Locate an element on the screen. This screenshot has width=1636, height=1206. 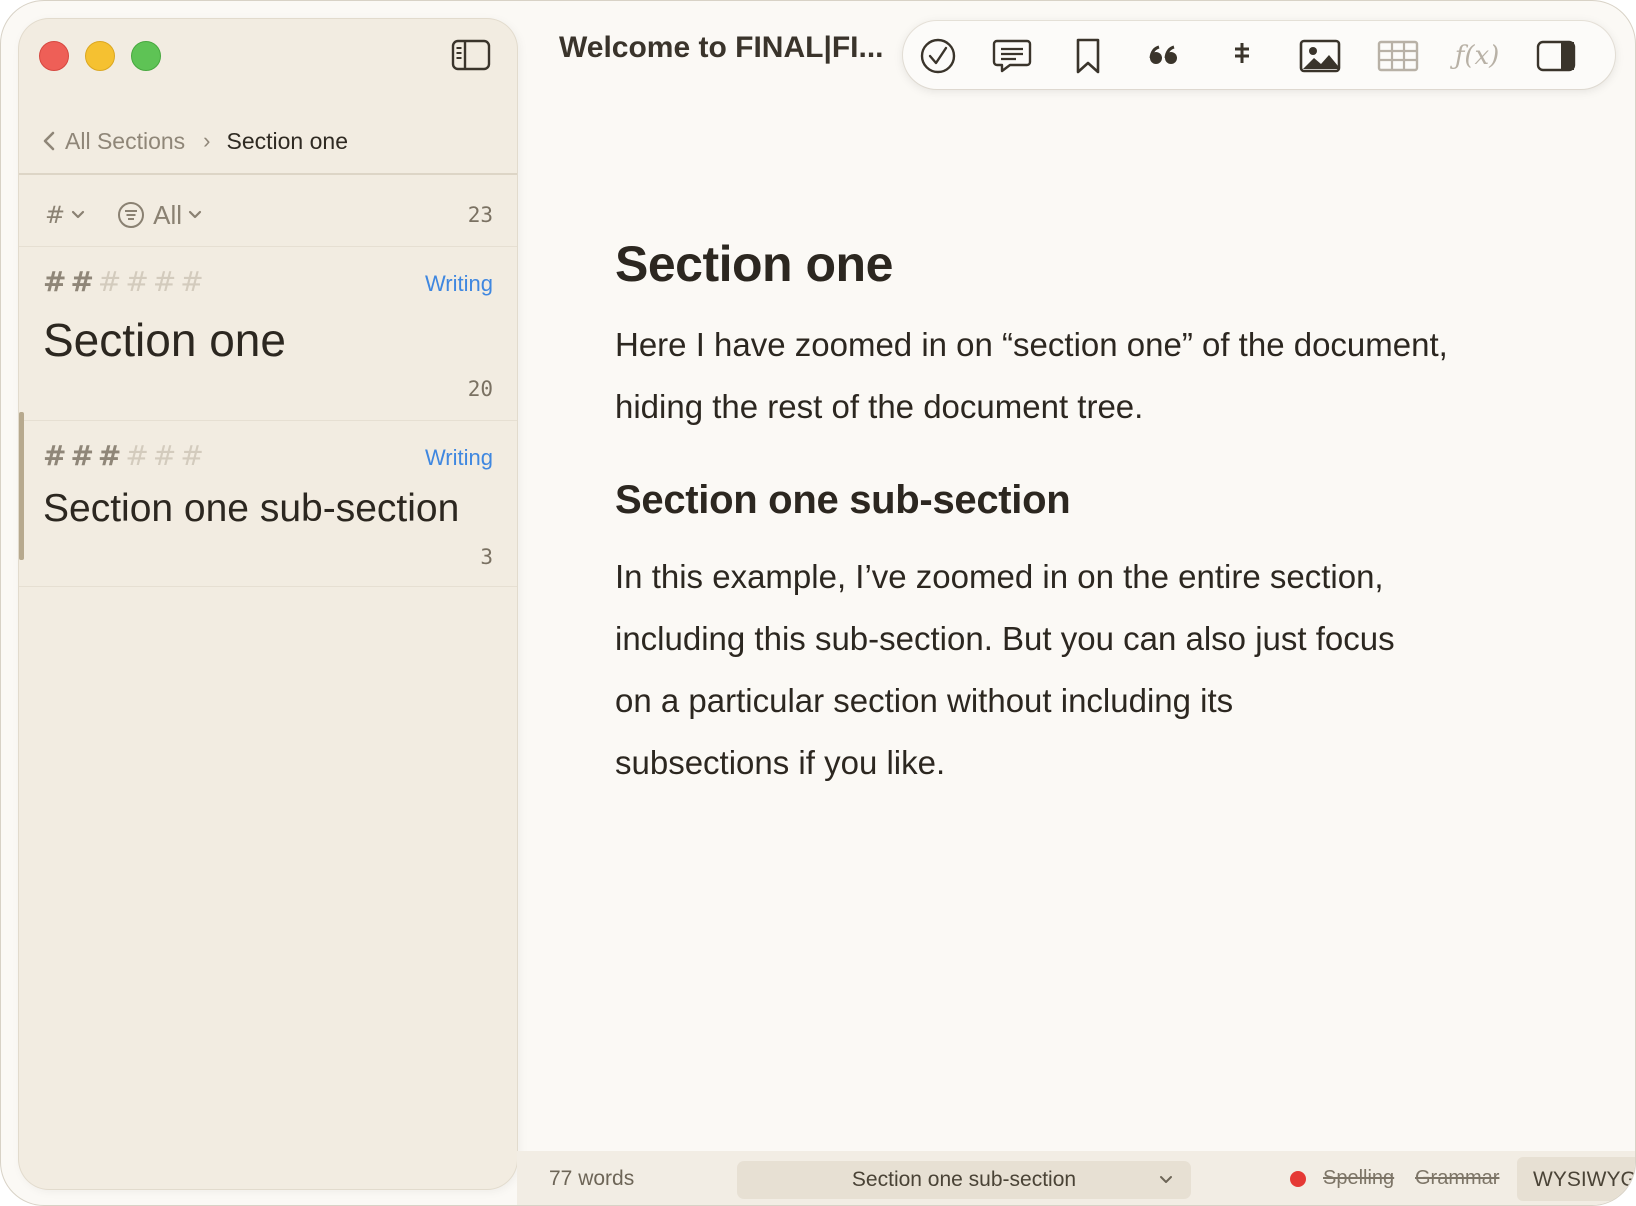
filter-row: # All 23 is located at coordinates (269, 215).